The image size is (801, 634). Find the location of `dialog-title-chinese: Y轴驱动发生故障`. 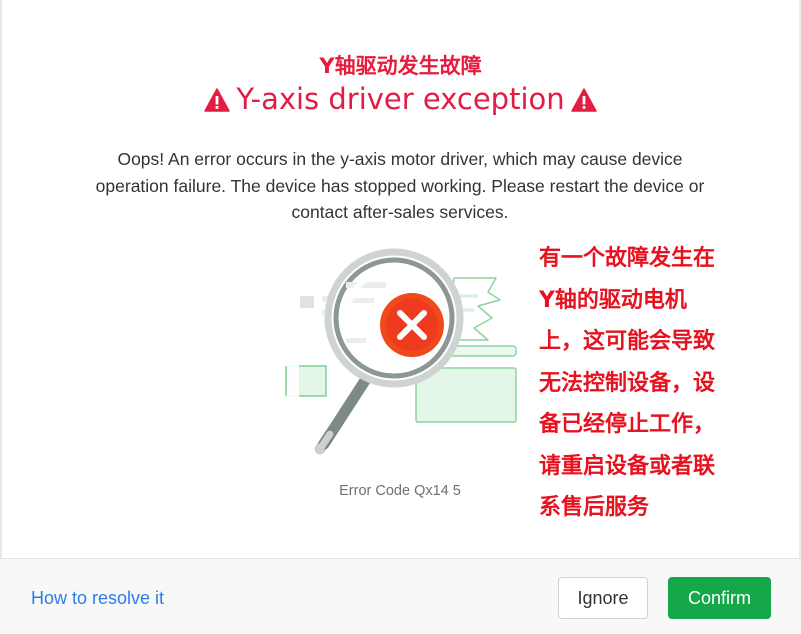

dialog-title-chinese: Y轴驱动发生故障 is located at coordinates (400, 66).